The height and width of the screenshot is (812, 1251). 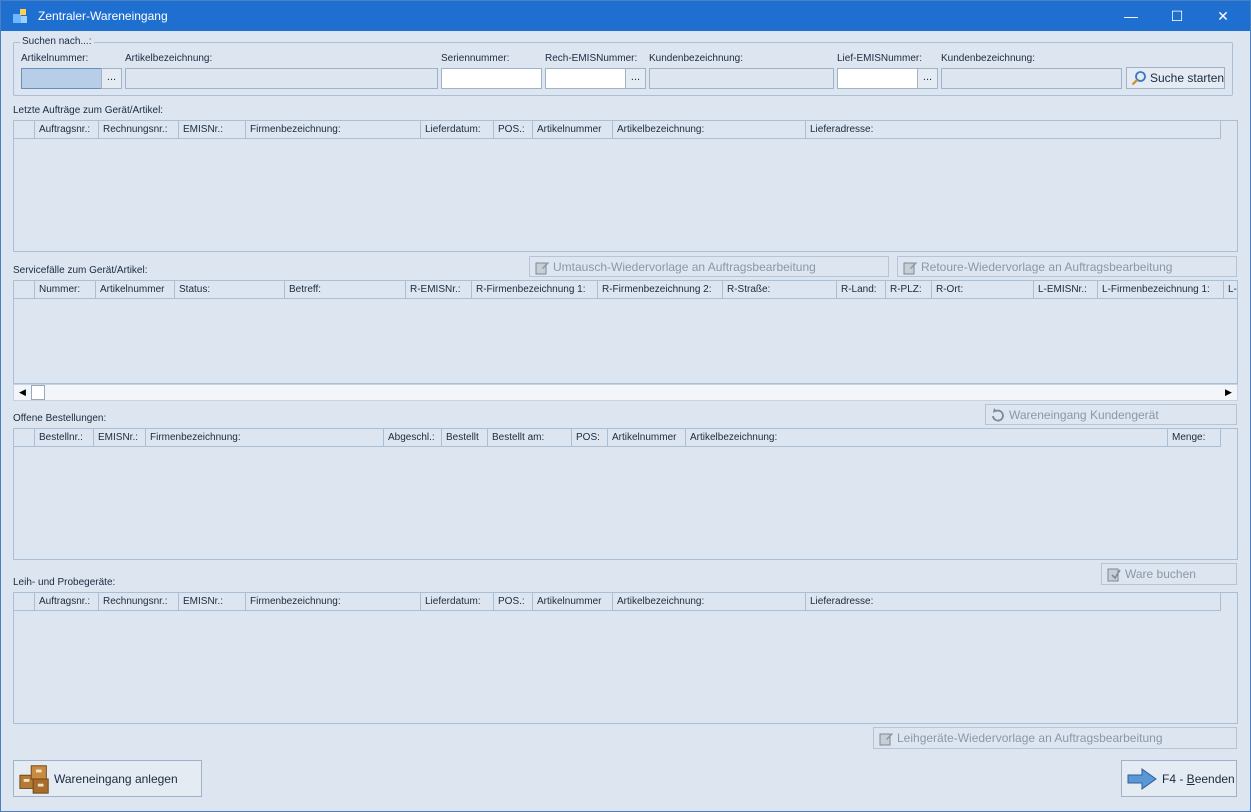 What do you see at coordinates (585, 78) in the screenshot?
I see `rech-emis-input` at bounding box center [585, 78].